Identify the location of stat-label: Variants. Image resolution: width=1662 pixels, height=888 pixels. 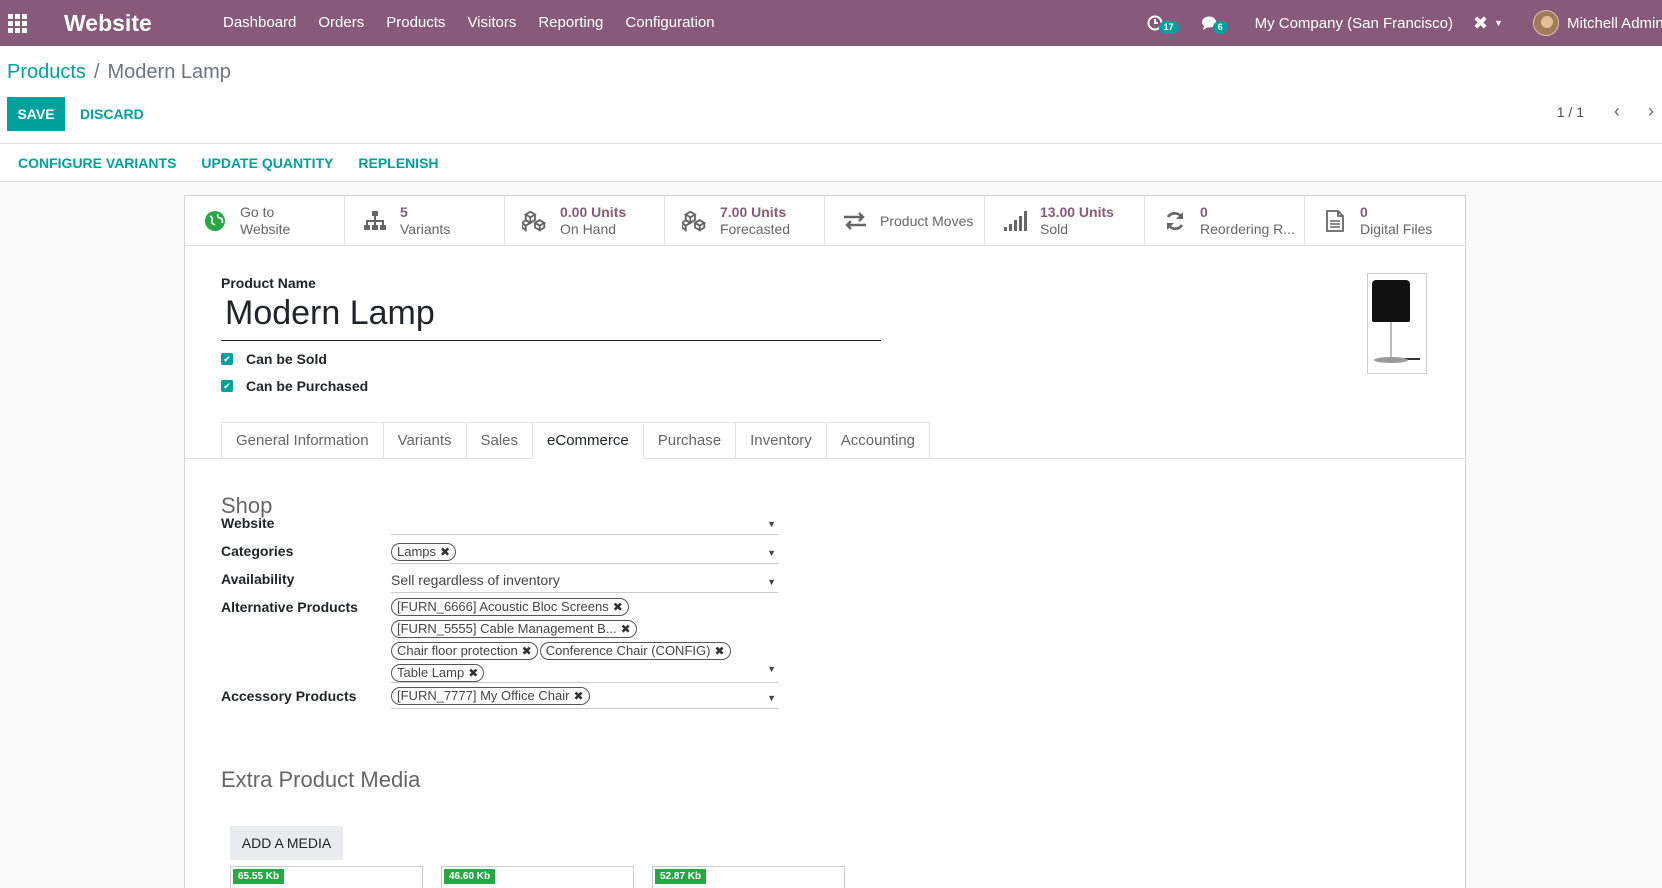
(425, 229).